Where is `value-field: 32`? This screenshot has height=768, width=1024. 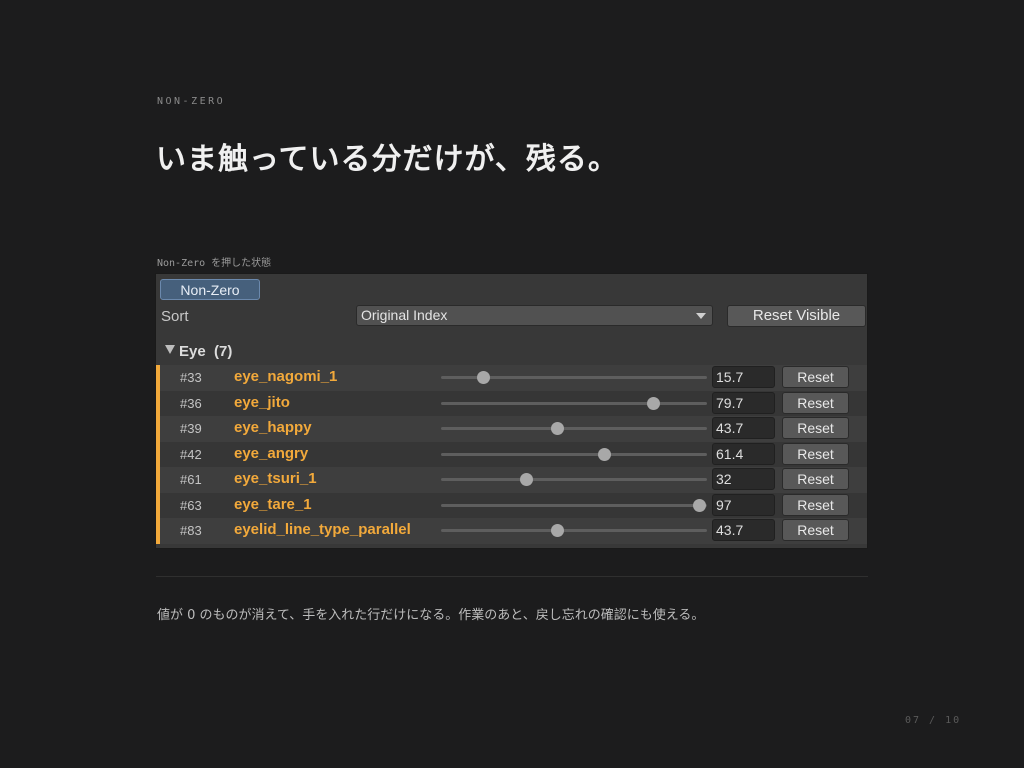
value-field: 32 is located at coordinates (743, 479).